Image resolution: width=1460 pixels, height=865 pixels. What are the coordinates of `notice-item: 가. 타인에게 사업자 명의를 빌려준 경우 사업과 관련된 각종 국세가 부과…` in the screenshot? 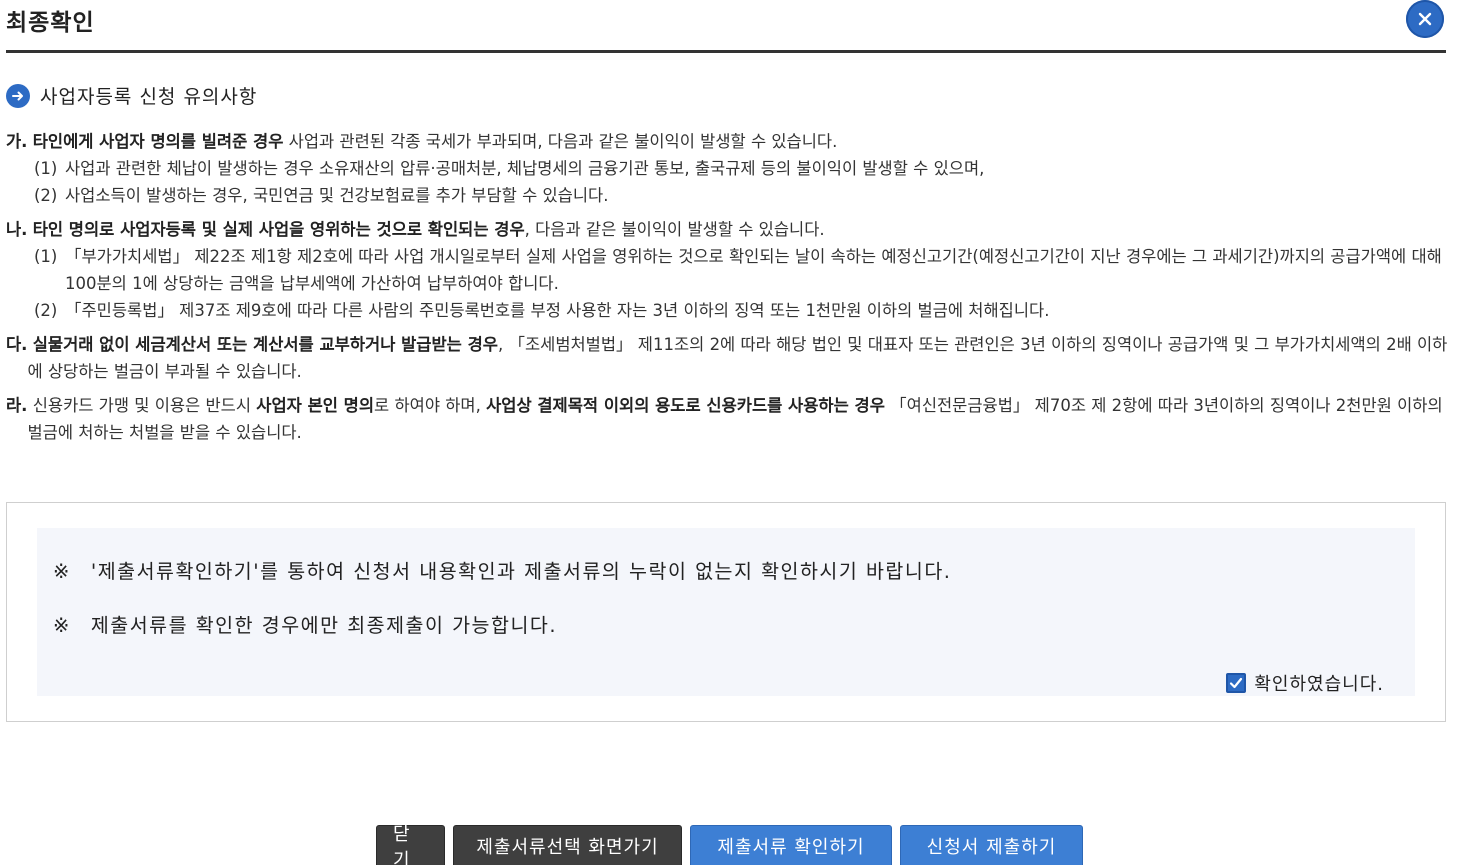 It's located at (727, 168).